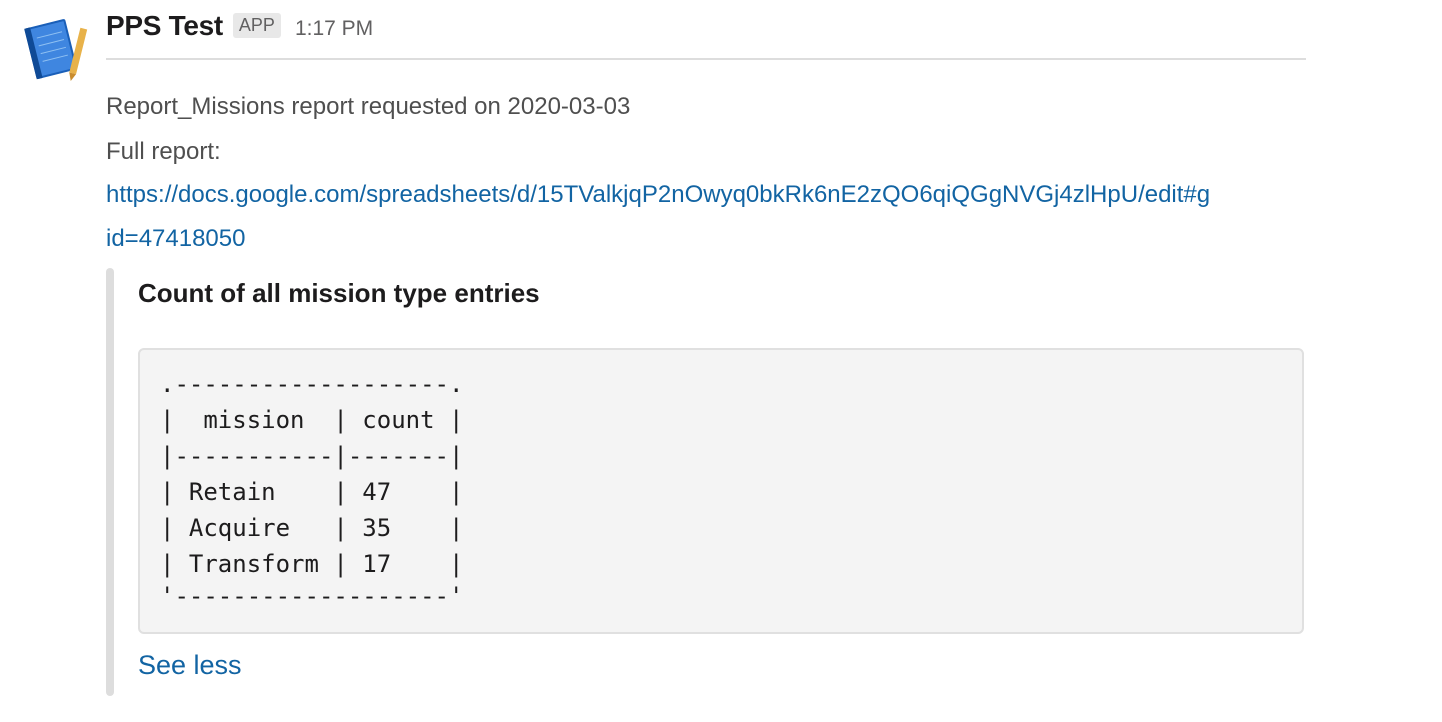 This screenshot has width=1442, height=722. I want to click on report-link-part-2: id=47418050, so click(175, 239).